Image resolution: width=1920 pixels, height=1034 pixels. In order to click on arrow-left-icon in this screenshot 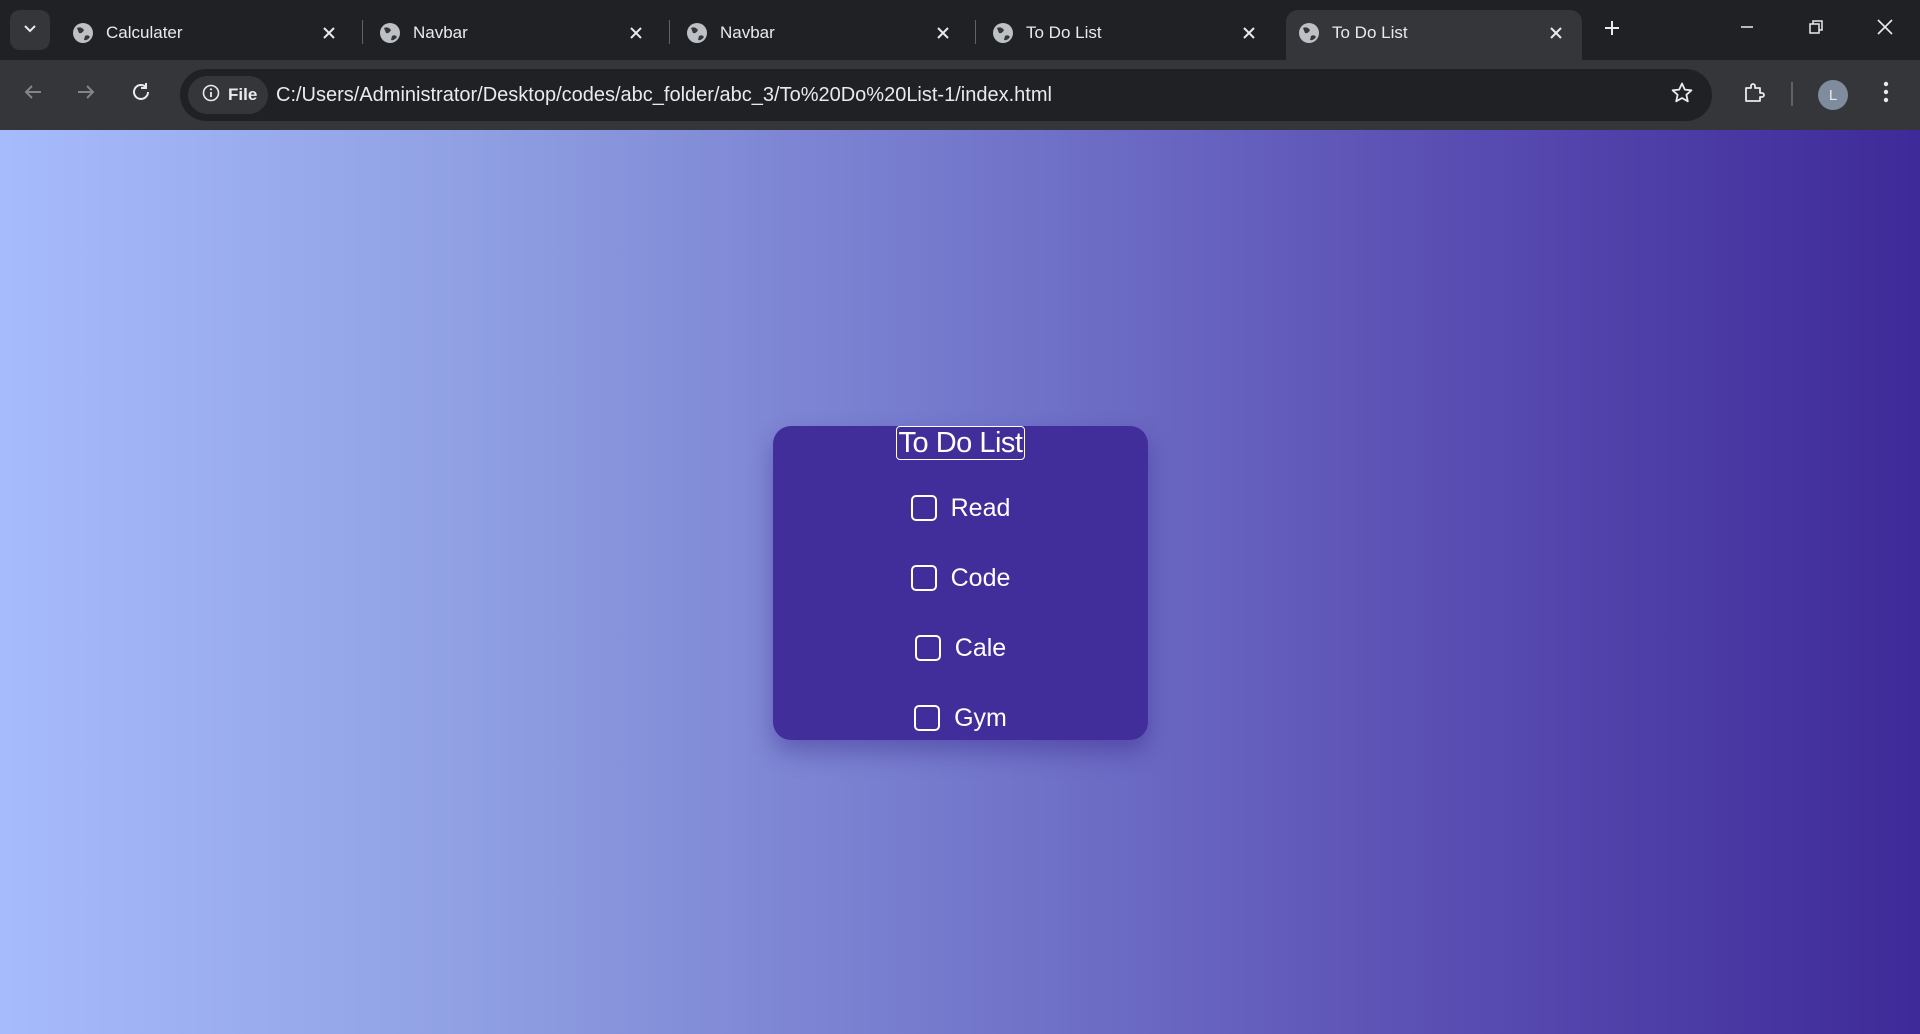, I will do `click(33, 94)`.